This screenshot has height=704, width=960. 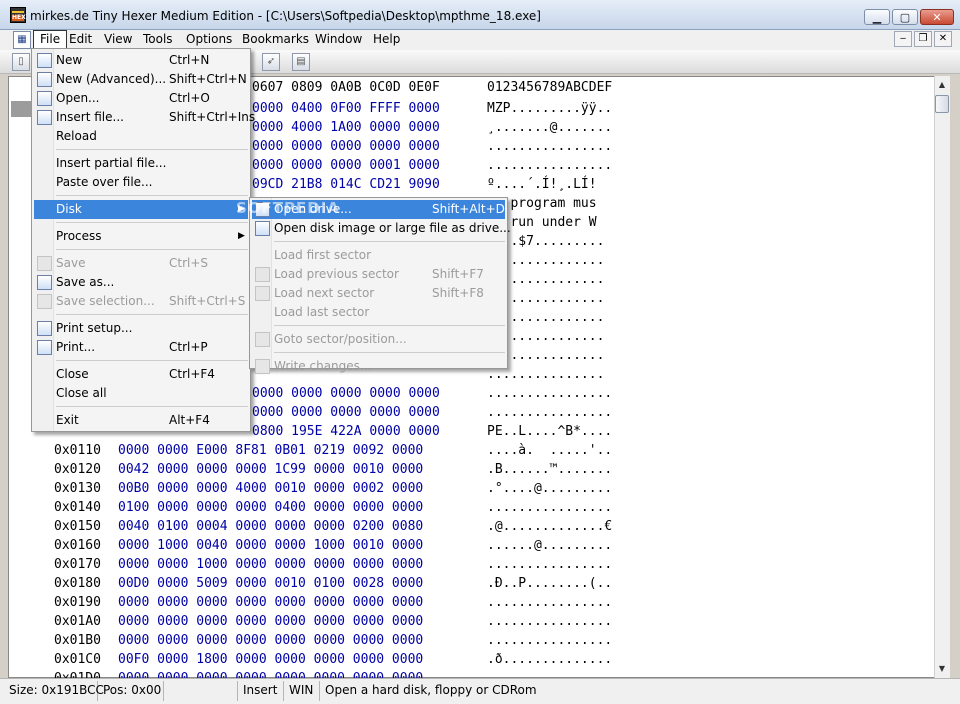 I want to click on row-hex-values: 0100 0000 0000 0000 0400 0000 0000 0000, so click(x=270, y=507).